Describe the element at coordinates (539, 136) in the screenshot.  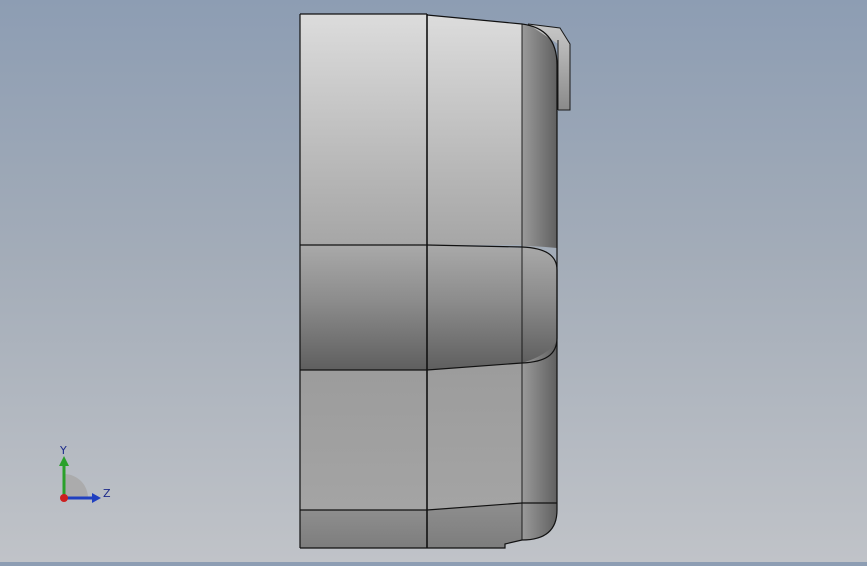
I see `back-edge-upper` at that location.